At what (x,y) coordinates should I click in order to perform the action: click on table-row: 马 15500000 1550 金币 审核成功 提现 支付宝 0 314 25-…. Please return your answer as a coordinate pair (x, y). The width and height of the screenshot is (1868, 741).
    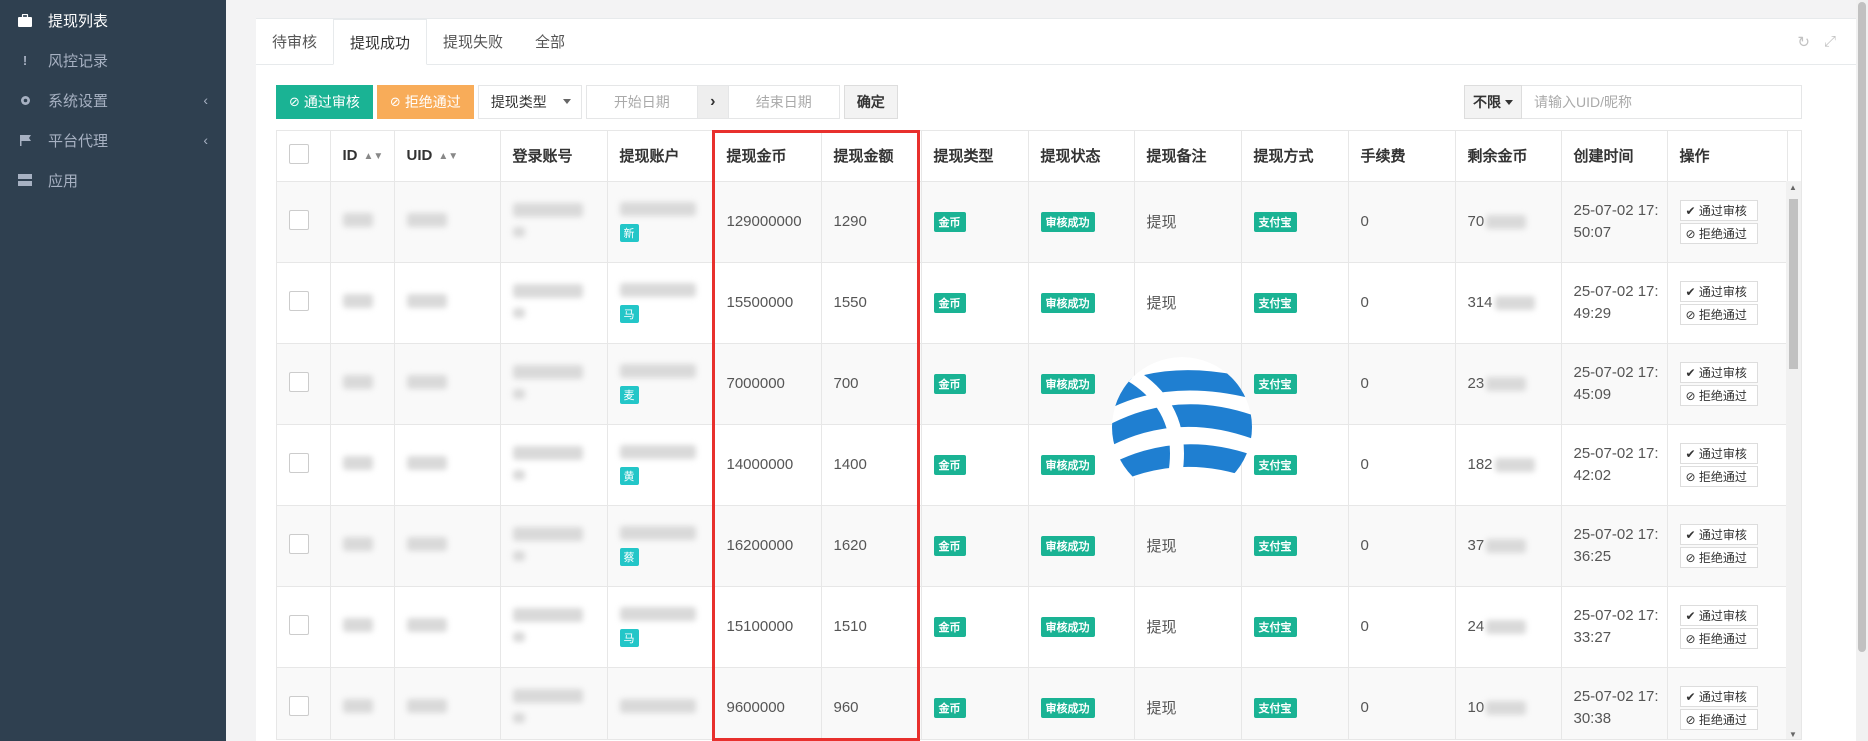
    Looking at the image, I should click on (1032, 303).